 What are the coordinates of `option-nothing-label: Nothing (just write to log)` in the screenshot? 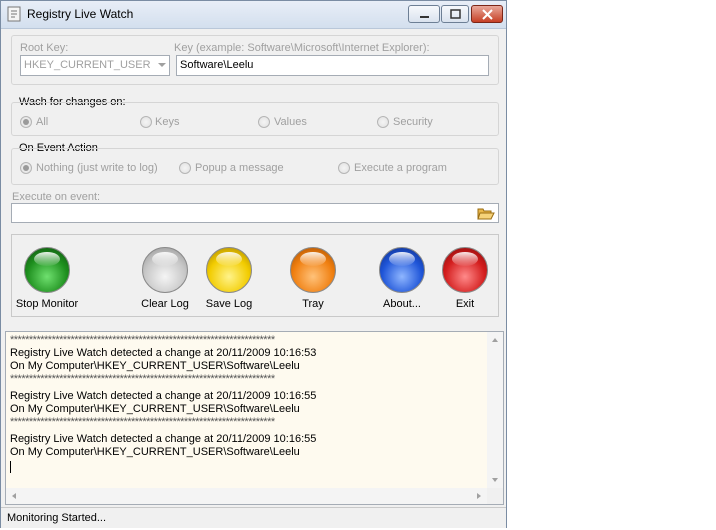 It's located at (97, 168).